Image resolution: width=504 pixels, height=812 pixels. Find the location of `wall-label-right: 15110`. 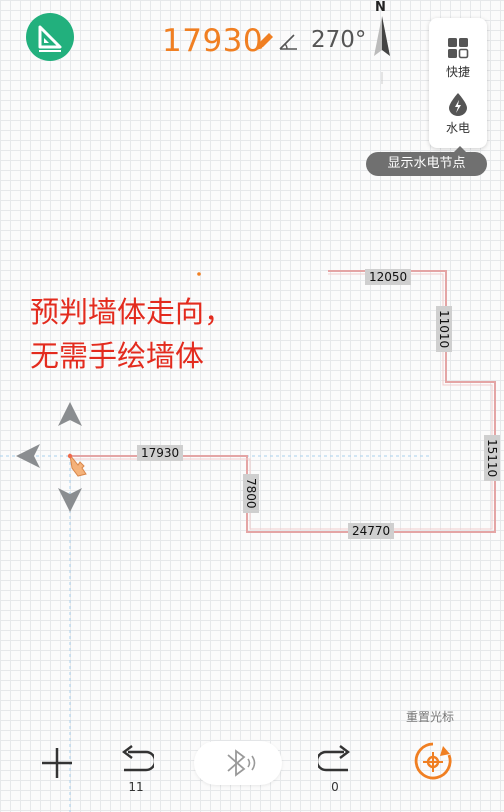

wall-label-right: 15110 is located at coordinates (492, 458).